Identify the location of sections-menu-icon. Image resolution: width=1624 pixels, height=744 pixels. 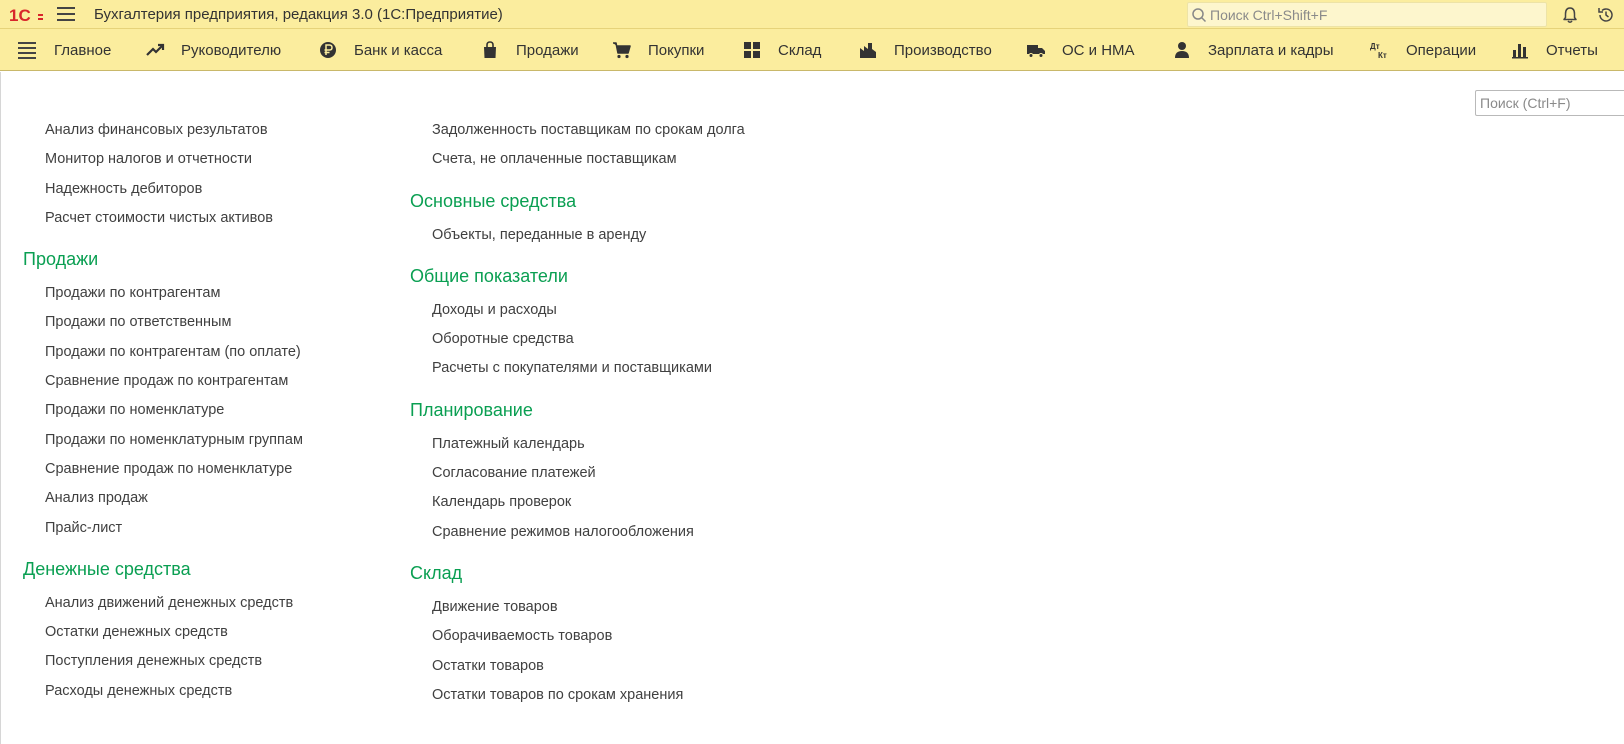
(27, 50).